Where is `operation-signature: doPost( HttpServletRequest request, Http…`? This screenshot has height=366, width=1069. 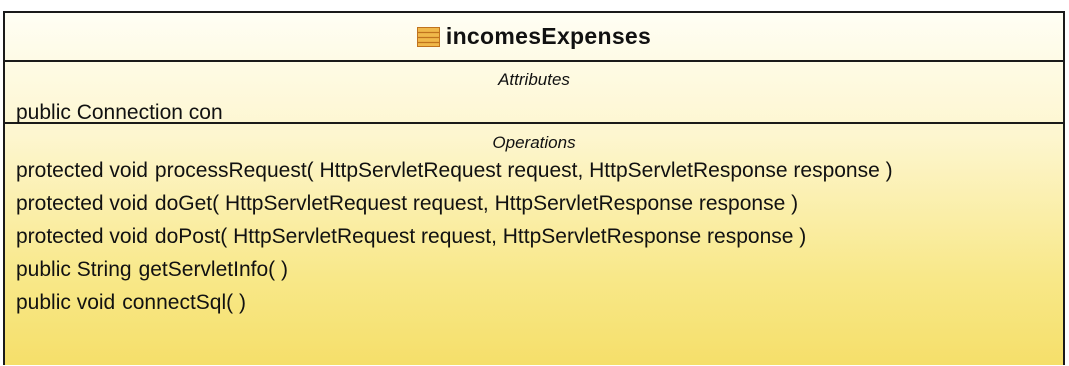 operation-signature: doPost( HttpServletRequest request, Http… is located at coordinates (480, 236).